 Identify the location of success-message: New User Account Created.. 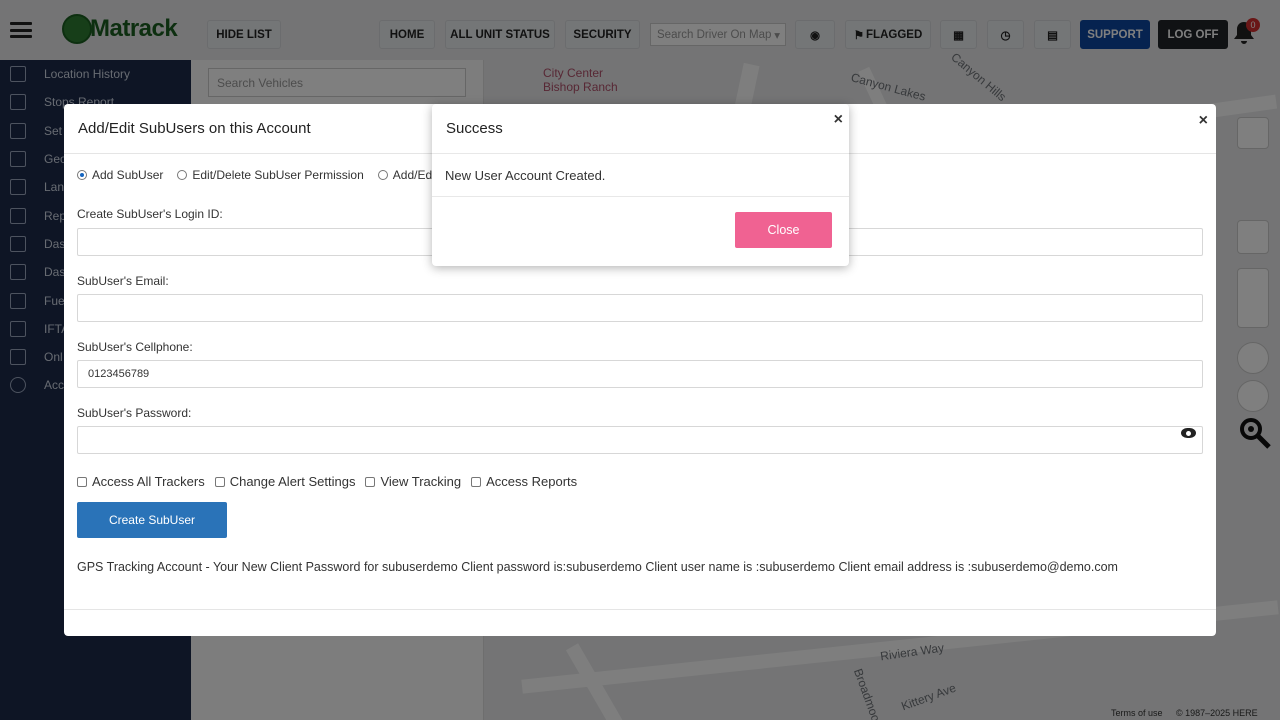
(525, 175).